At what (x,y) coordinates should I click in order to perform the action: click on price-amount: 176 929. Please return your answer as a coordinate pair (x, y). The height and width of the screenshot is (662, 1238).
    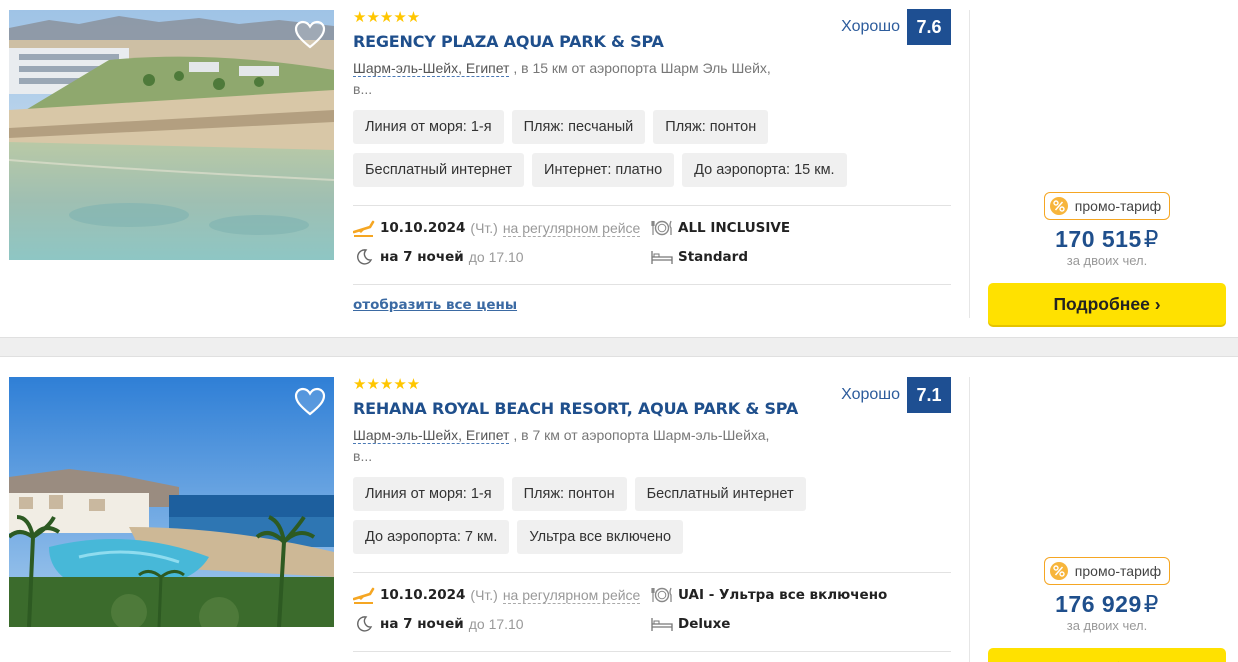
    Looking at the image, I should click on (1098, 604).